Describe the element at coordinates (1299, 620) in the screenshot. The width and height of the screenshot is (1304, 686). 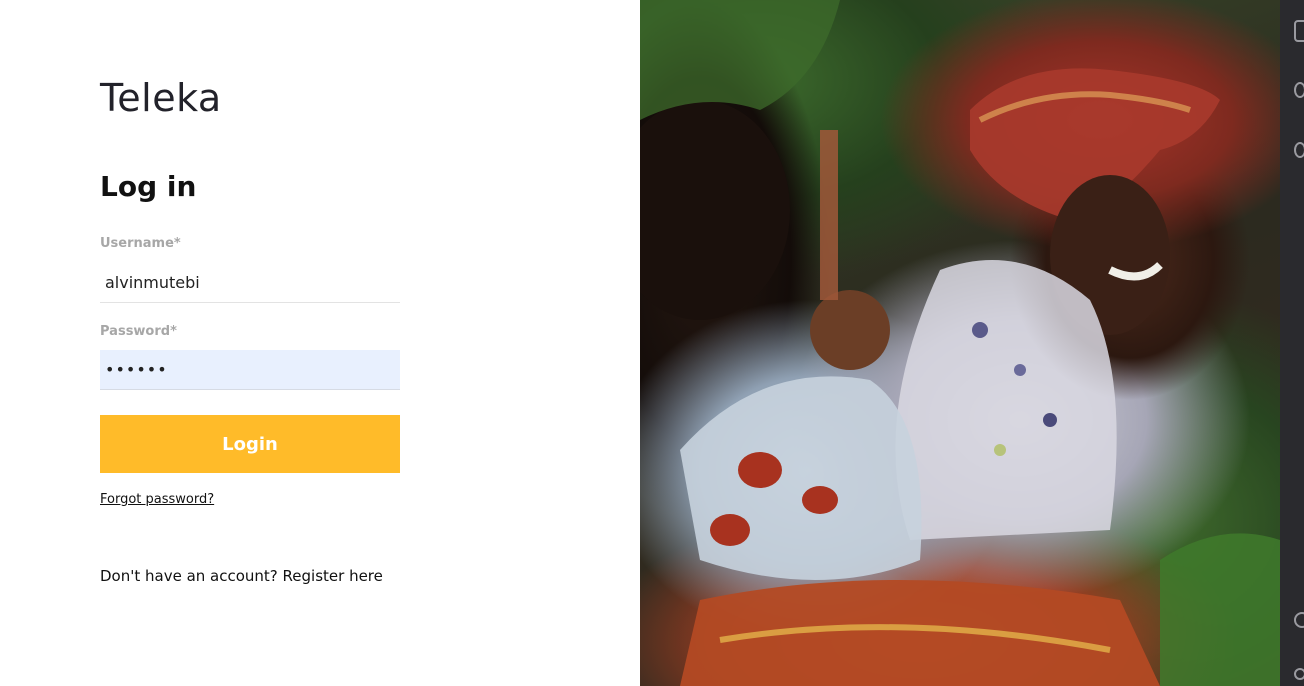
I see `settings-icon` at that location.